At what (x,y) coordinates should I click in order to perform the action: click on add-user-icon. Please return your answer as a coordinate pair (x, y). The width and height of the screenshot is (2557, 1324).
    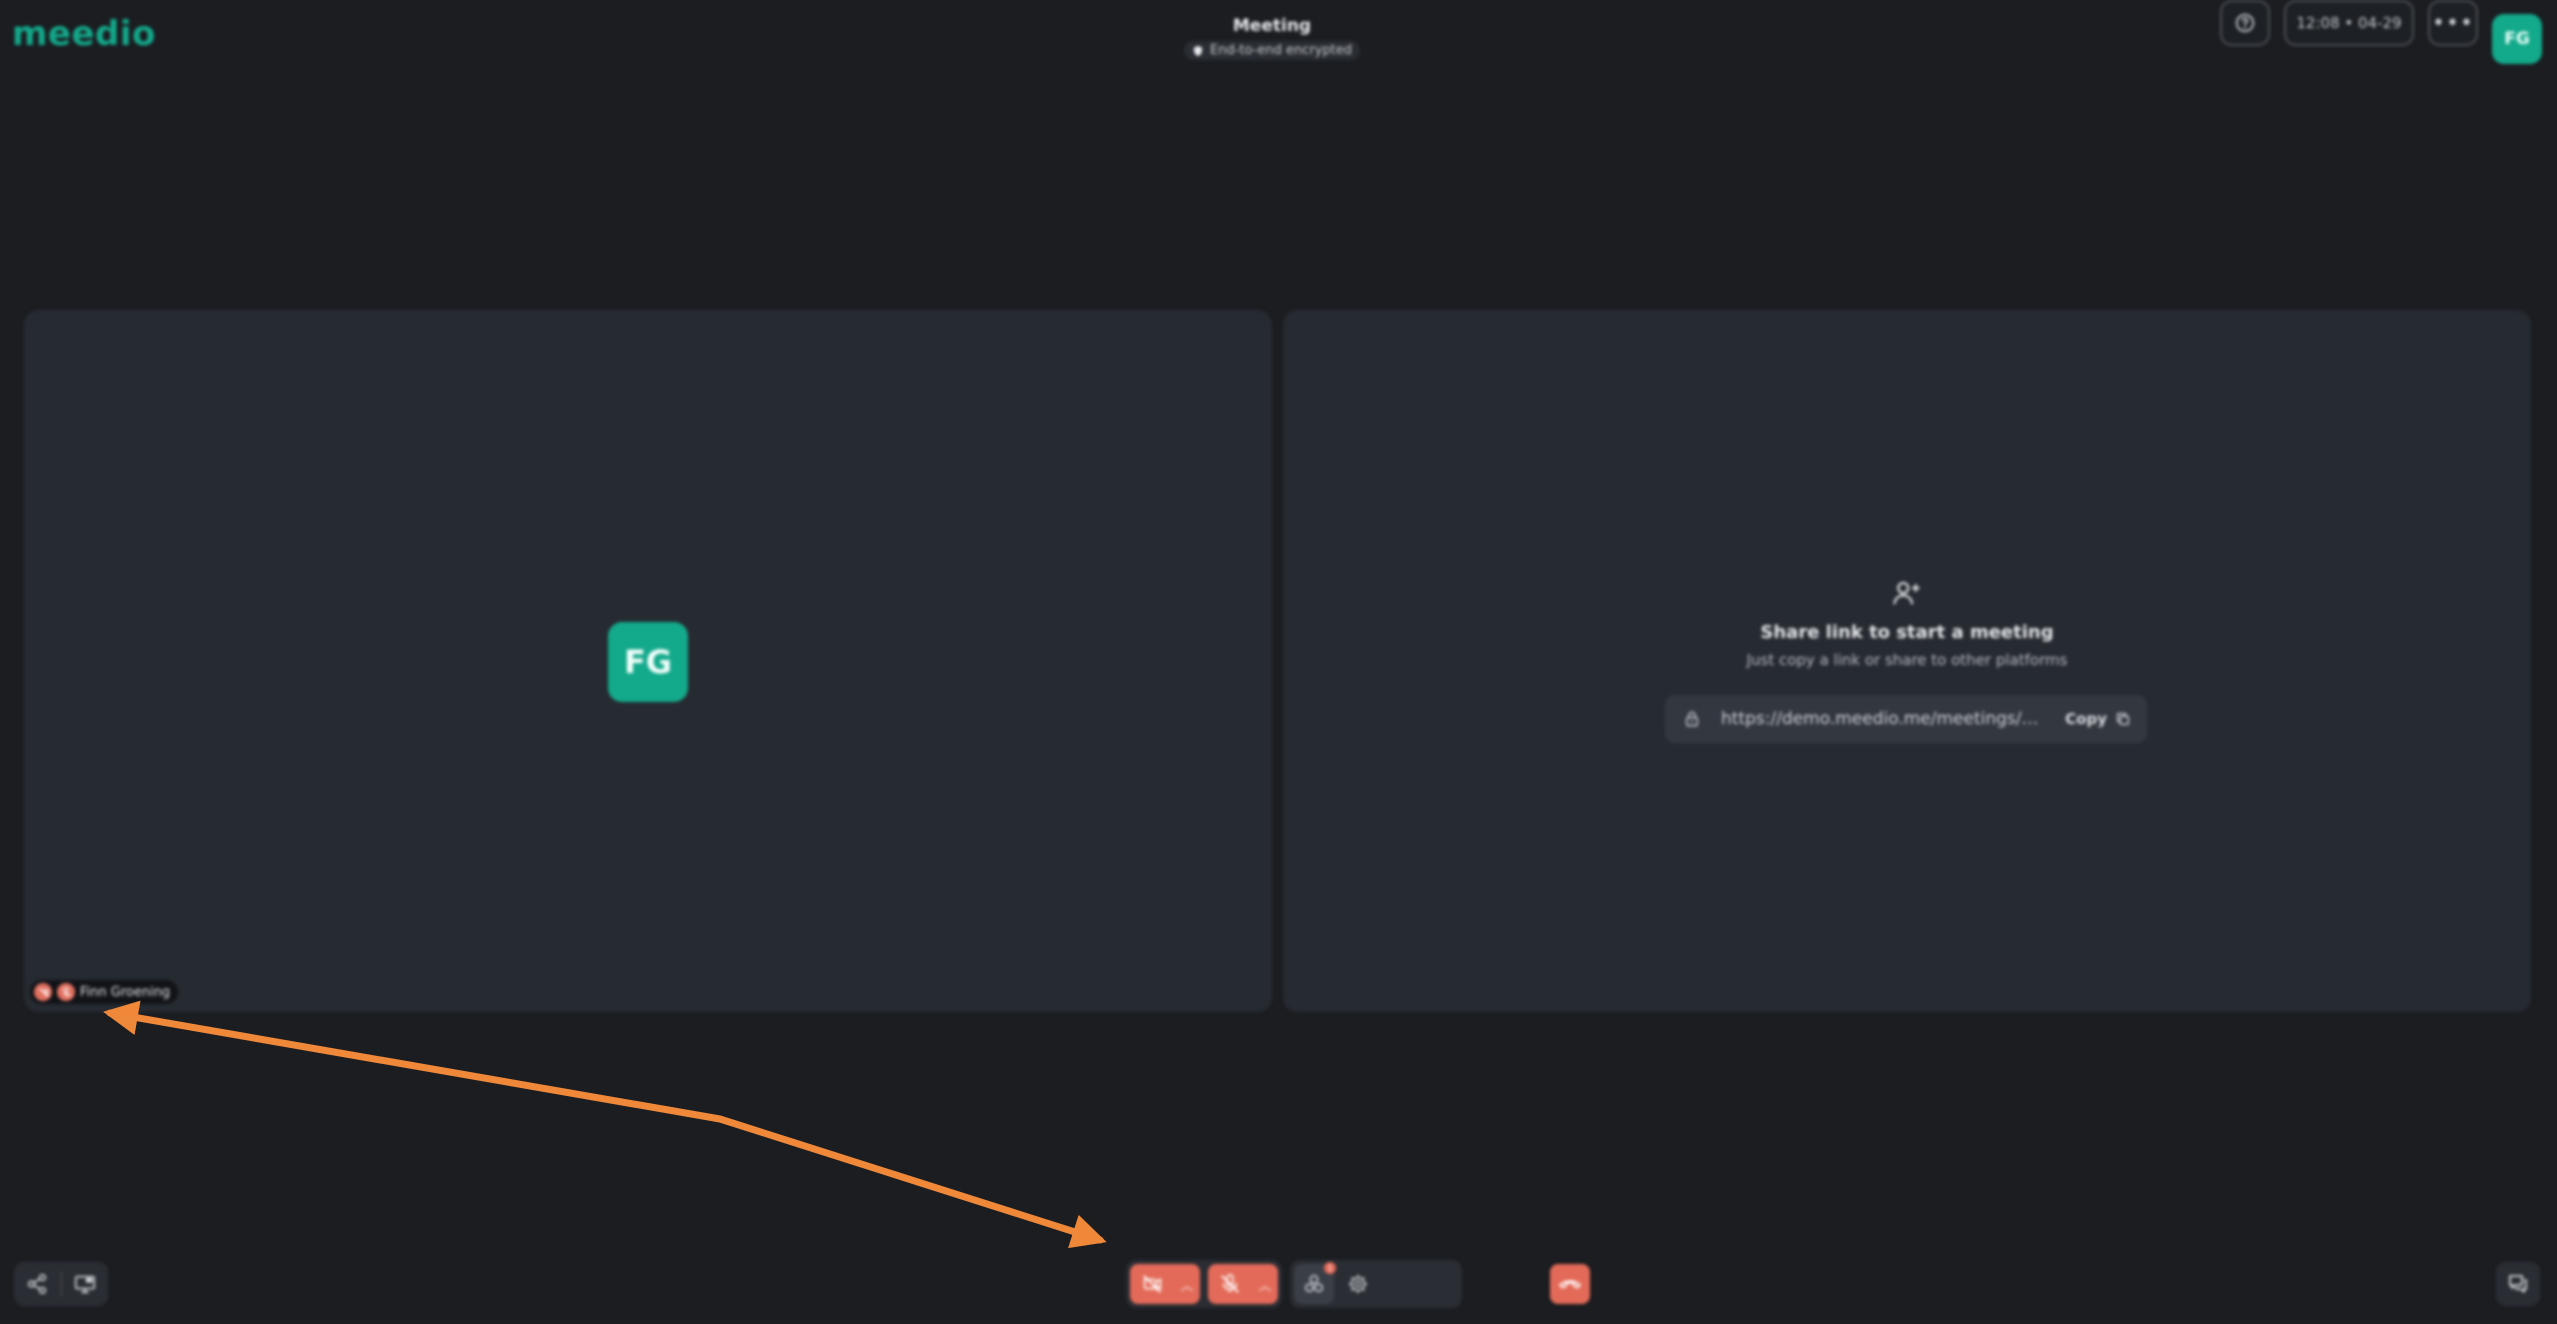
    Looking at the image, I should click on (1907, 595).